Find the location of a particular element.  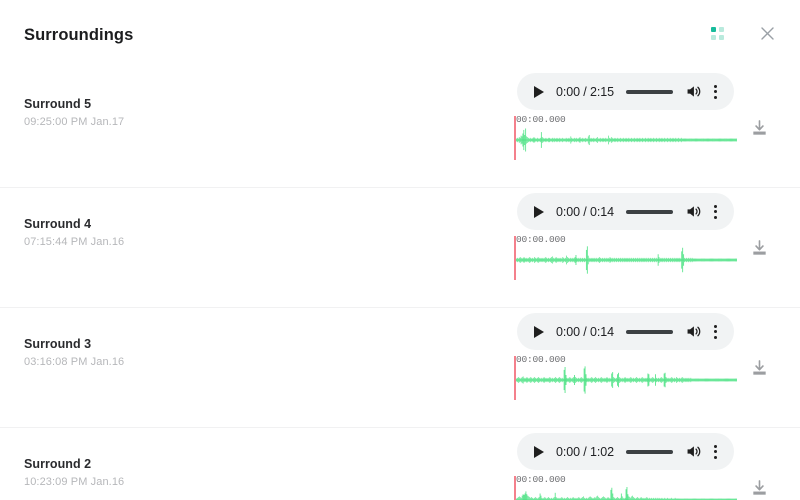

recording-name: Surround 4 is located at coordinates (58, 224).